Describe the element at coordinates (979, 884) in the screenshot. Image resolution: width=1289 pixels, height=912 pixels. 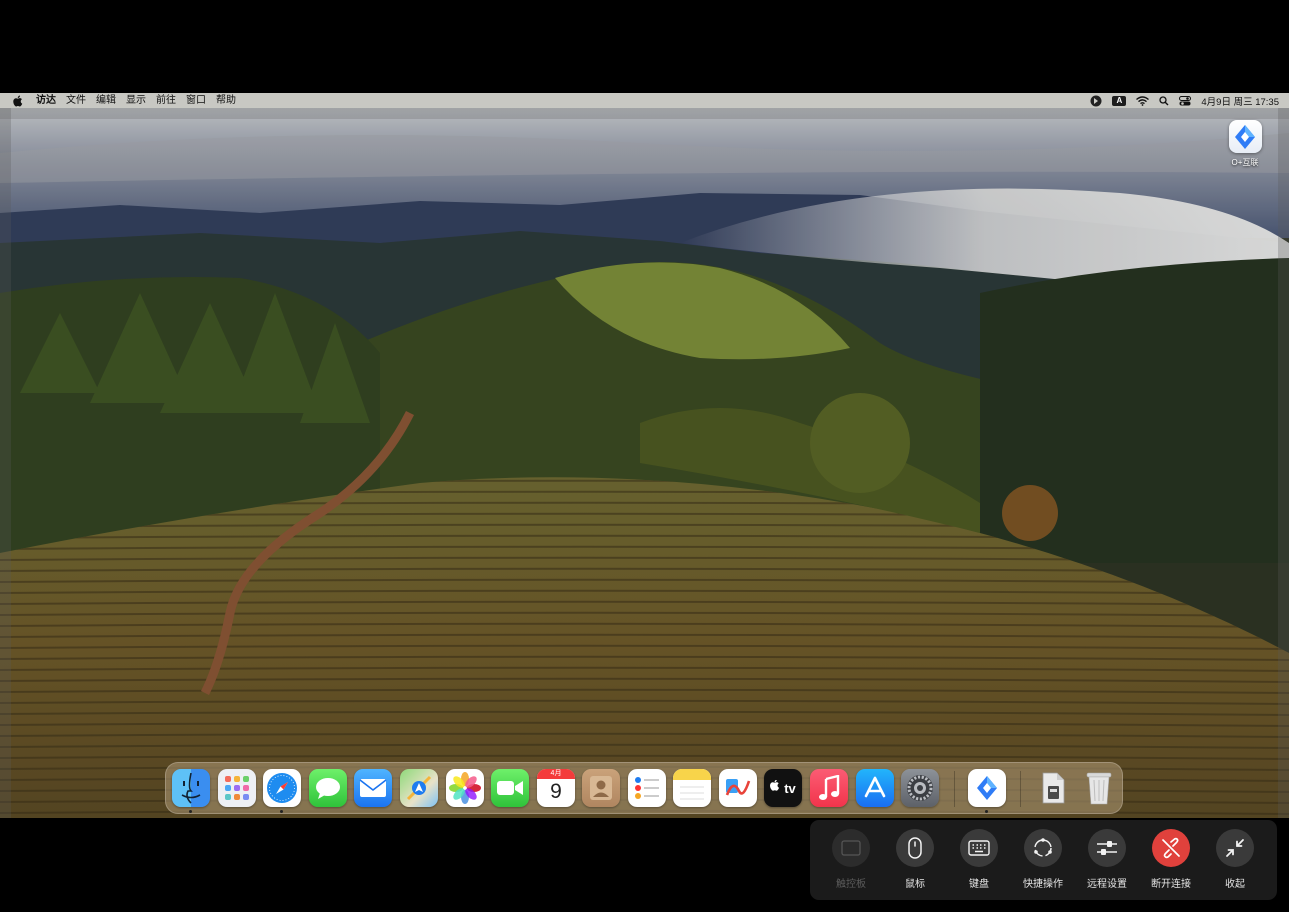
I see `keyboard-label: 键盘` at that location.